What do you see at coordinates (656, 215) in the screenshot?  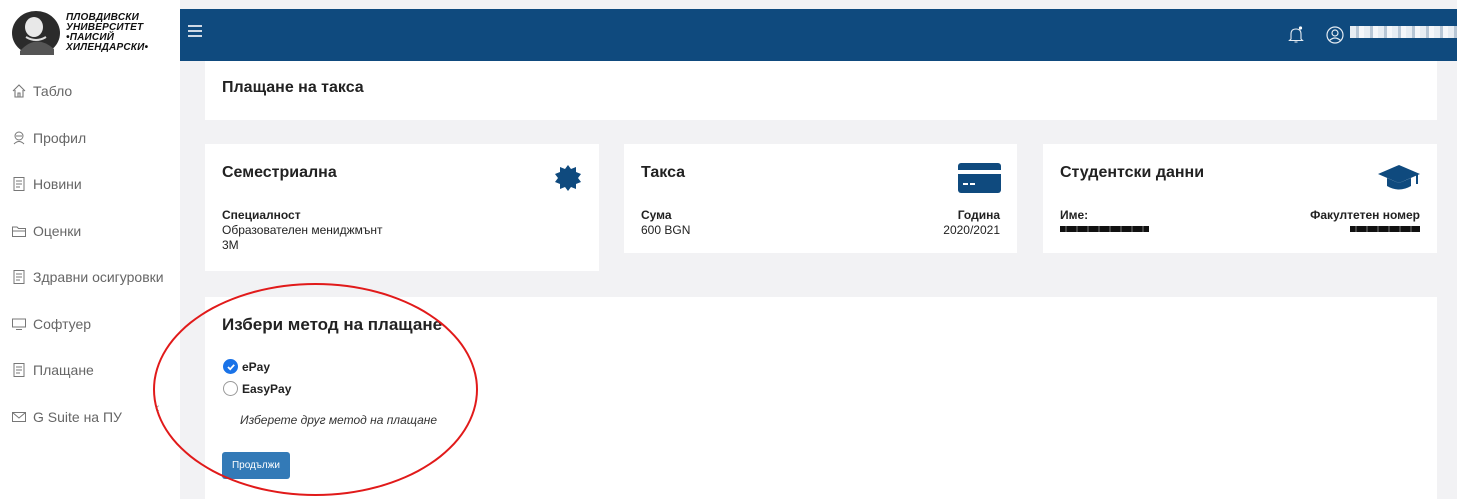 I see `amount-label: Сума` at bounding box center [656, 215].